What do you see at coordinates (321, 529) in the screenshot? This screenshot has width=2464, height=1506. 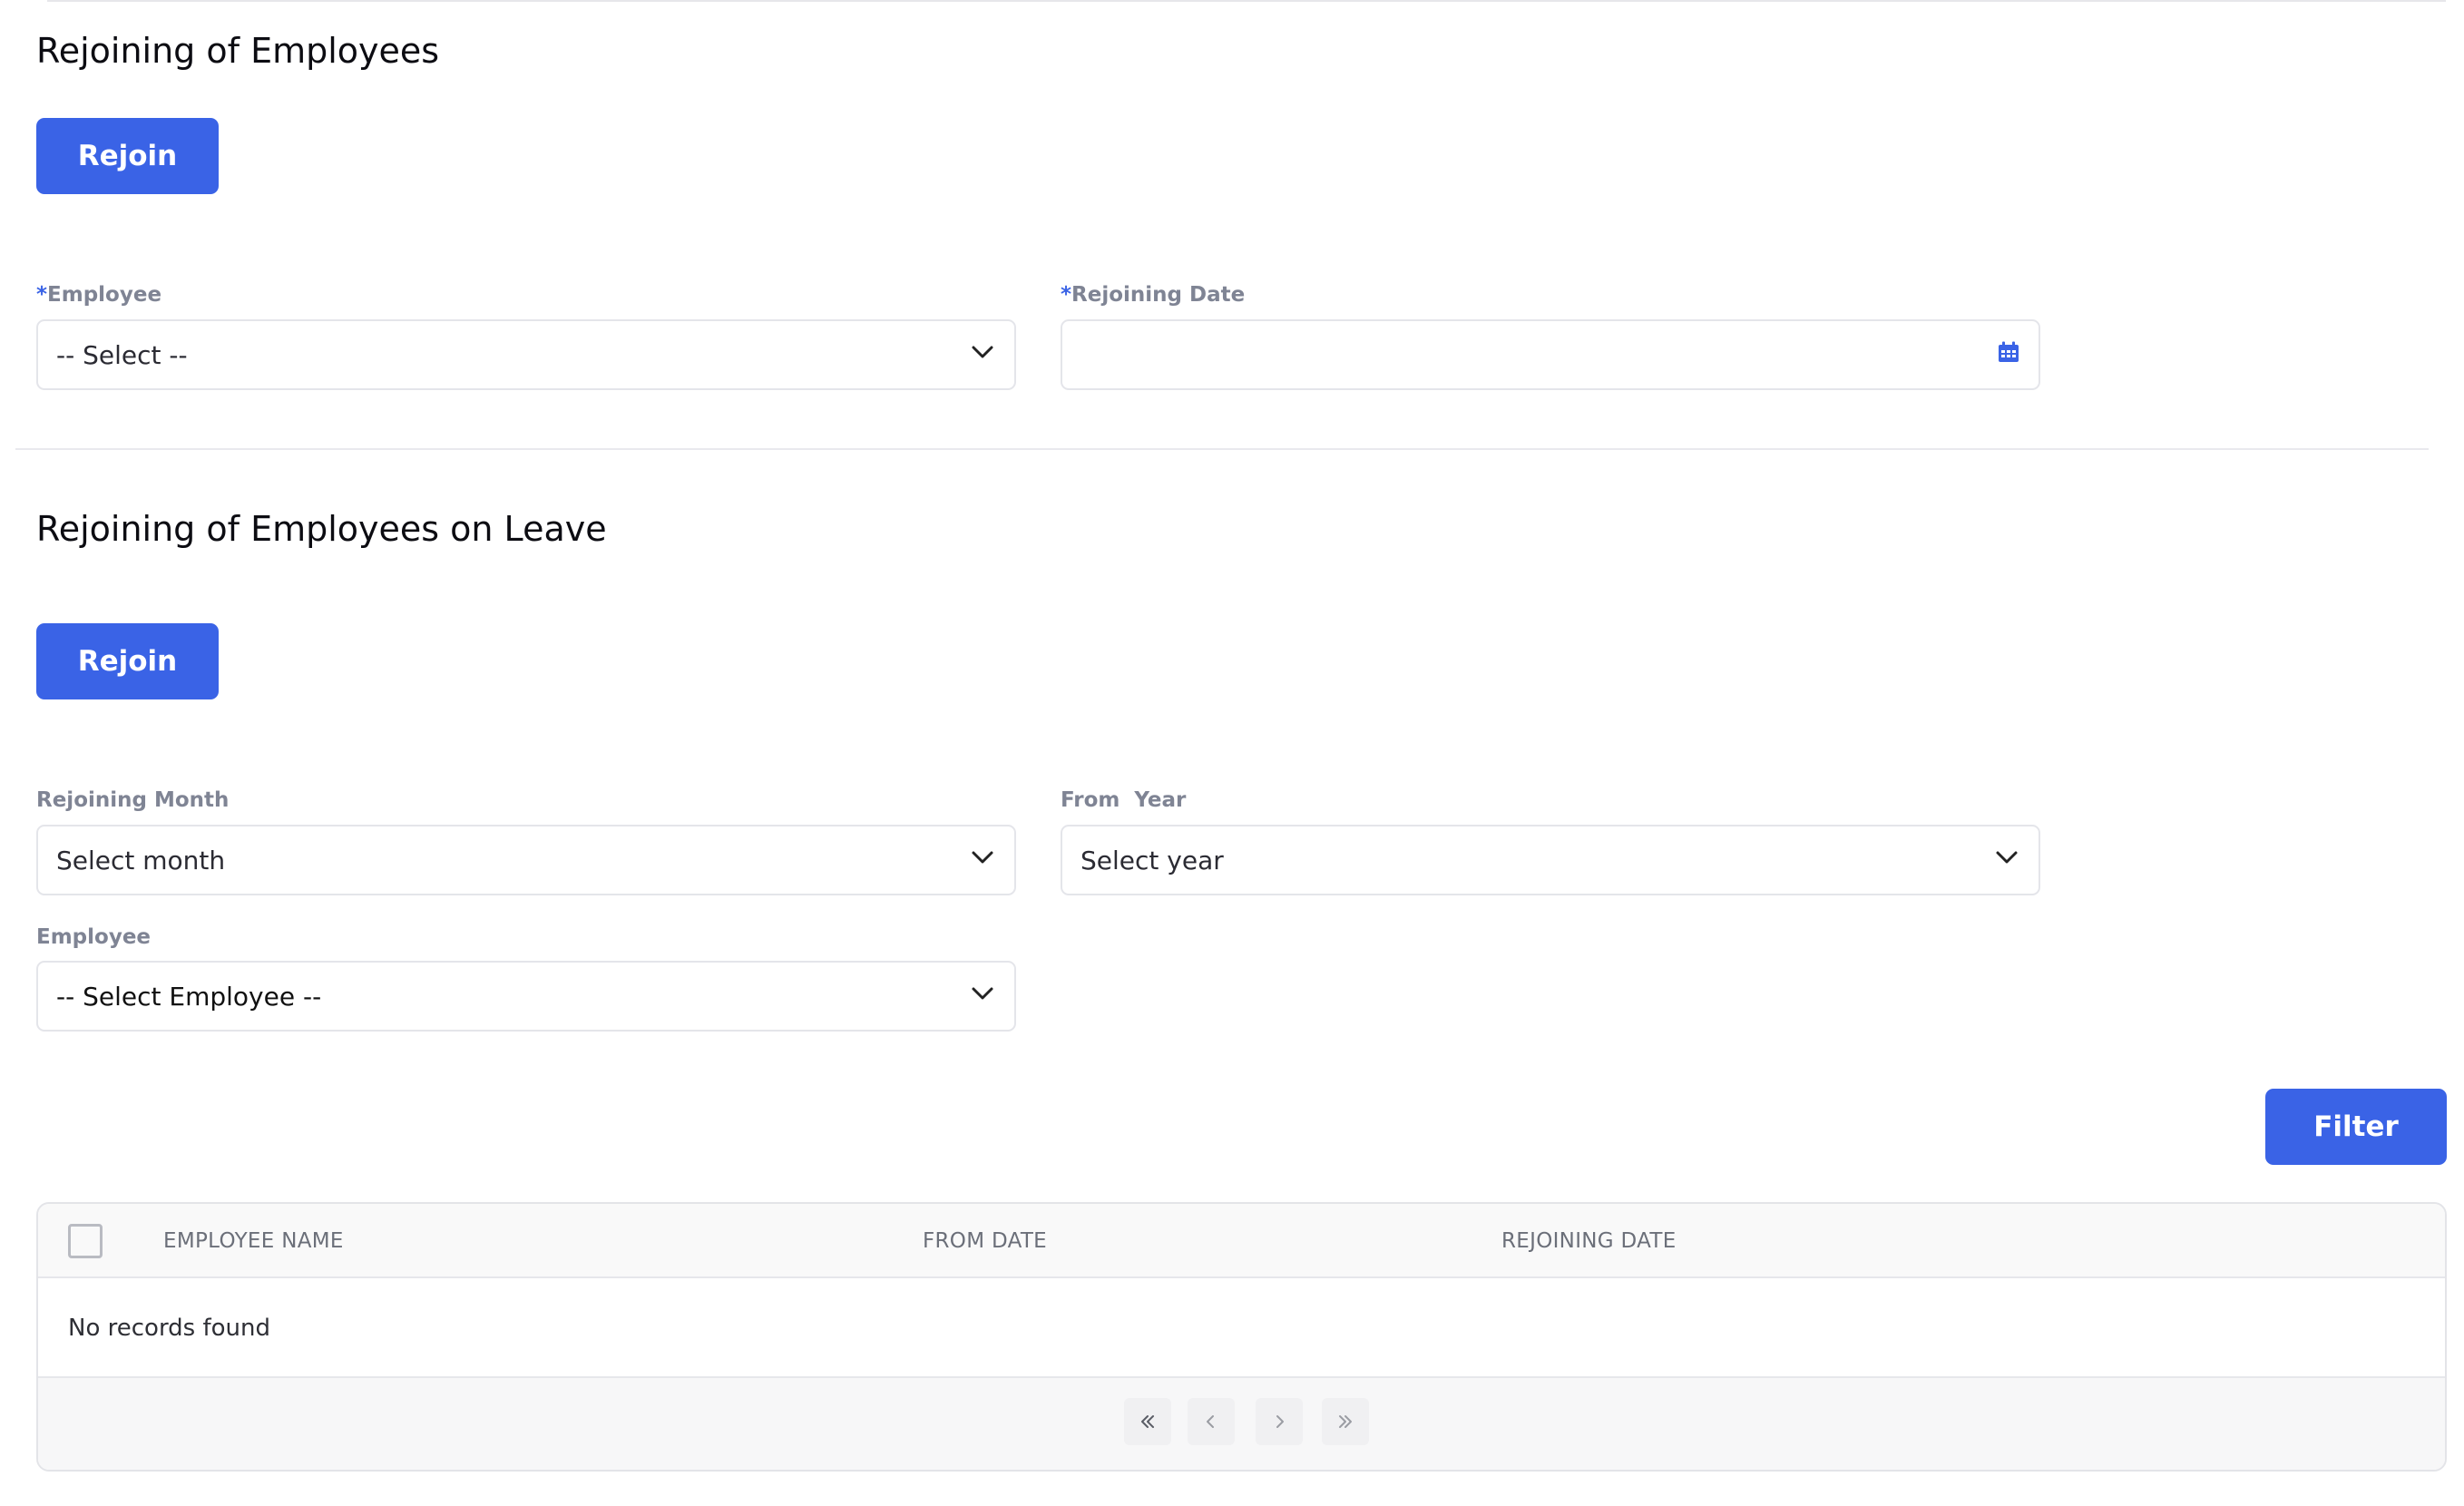 I see `section-title-rejoining-on-leave: Rejoining of Employees on Leave` at bounding box center [321, 529].